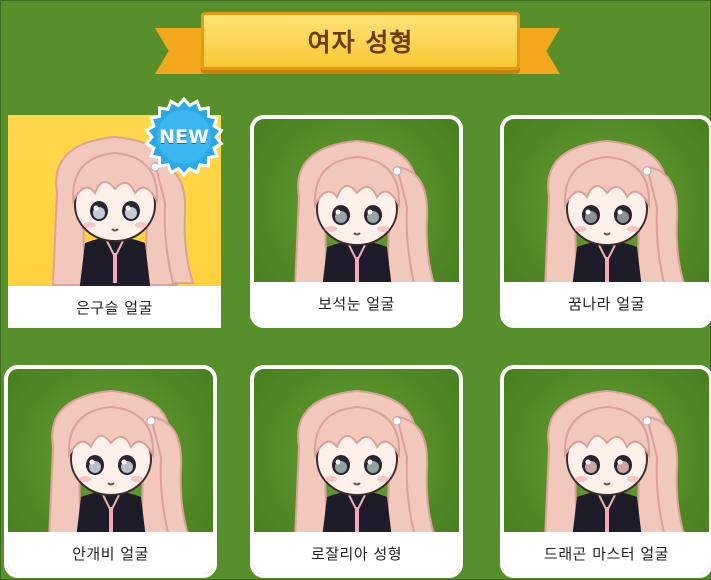  I want to click on new-badge: NEW, so click(184, 137).